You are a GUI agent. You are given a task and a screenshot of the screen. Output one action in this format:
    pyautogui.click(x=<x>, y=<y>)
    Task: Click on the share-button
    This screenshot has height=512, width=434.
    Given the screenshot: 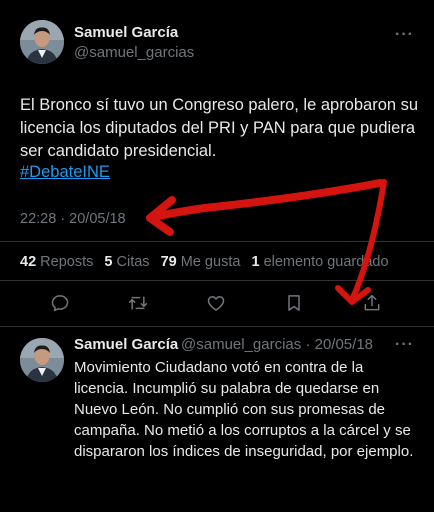 What is the action you would take?
    pyautogui.click(x=372, y=303)
    